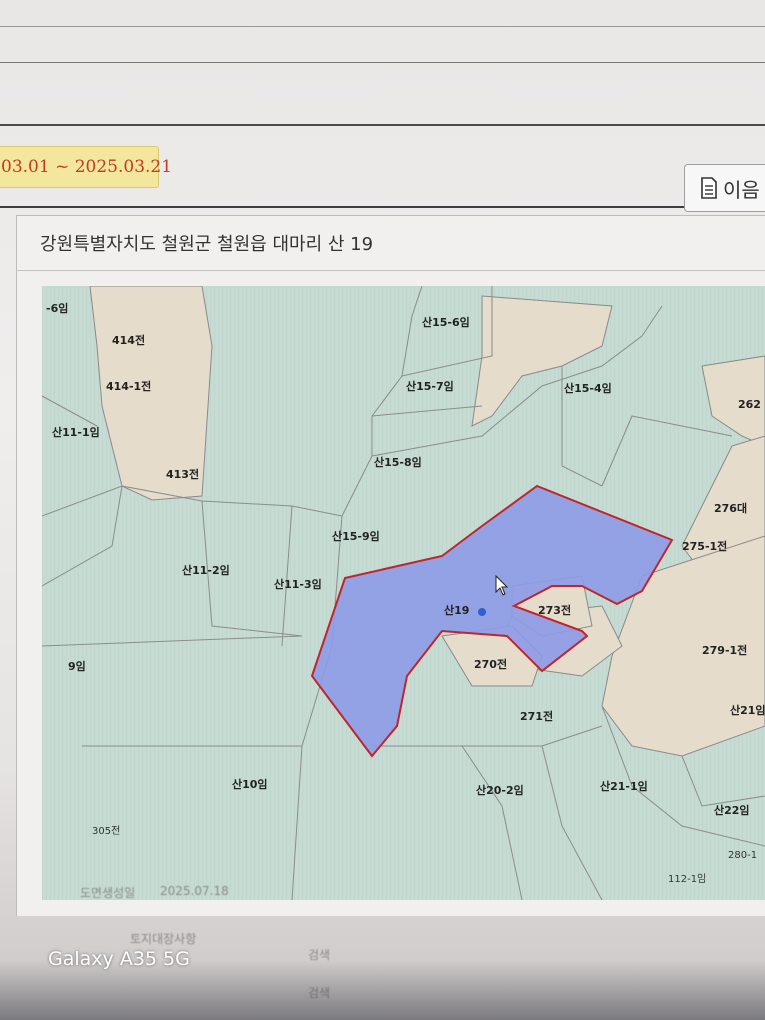  I want to click on date-range-badge: 03.01 ~ 2025.03.21, so click(86, 167).